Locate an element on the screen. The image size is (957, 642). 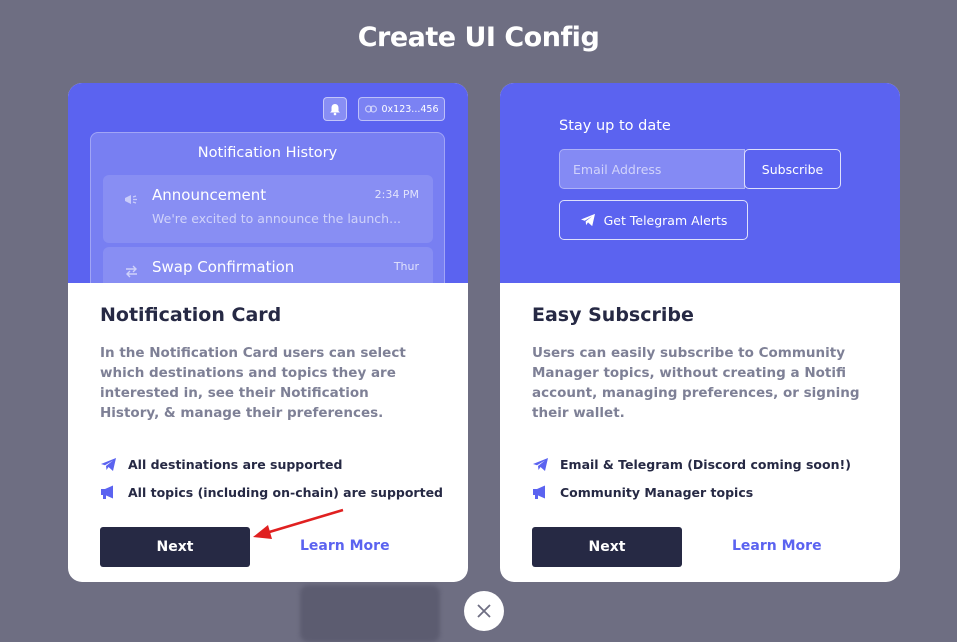
wallet-address-chip: 0x123...456 is located at coordinates (401, 109).